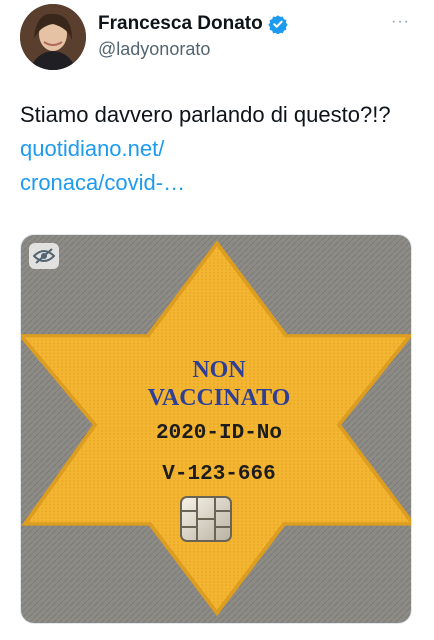 The image size is (434, 640). What do you see at coordinates (219, 398) in the screenshot?
I see `star-text-line2: VACCINATO` at bounding box center [219, 398].